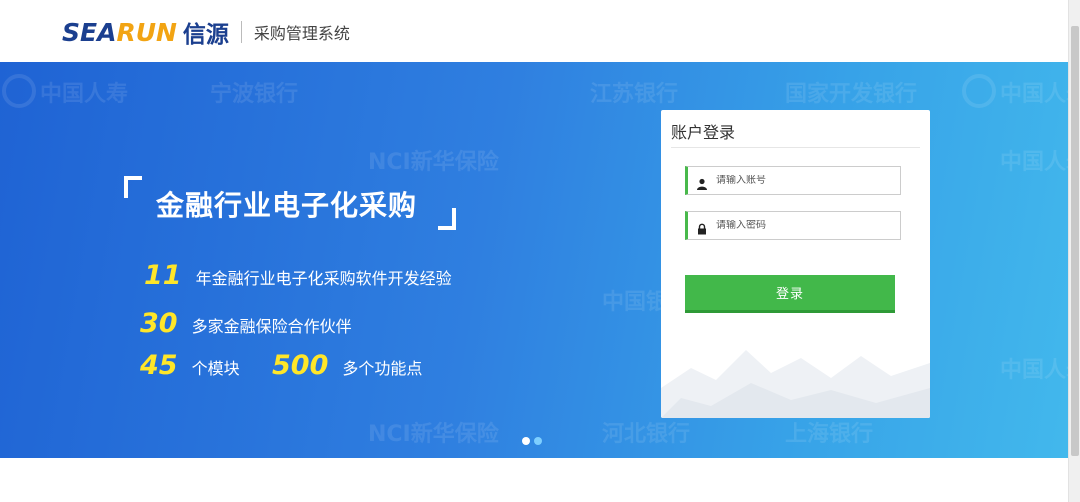  What do you see at coordinates (159, 365) in the screenshot?
I see `stat-number: 45` at bounding box center [159, 365].